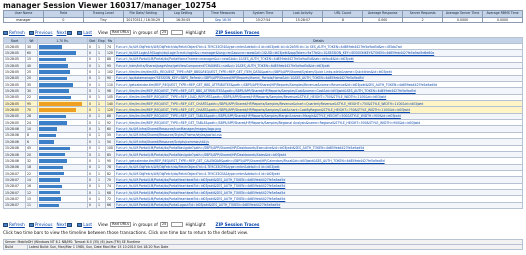 The width and height of the screenshot is (526, 255). I want to click on highlight-input, so click(177, 32).